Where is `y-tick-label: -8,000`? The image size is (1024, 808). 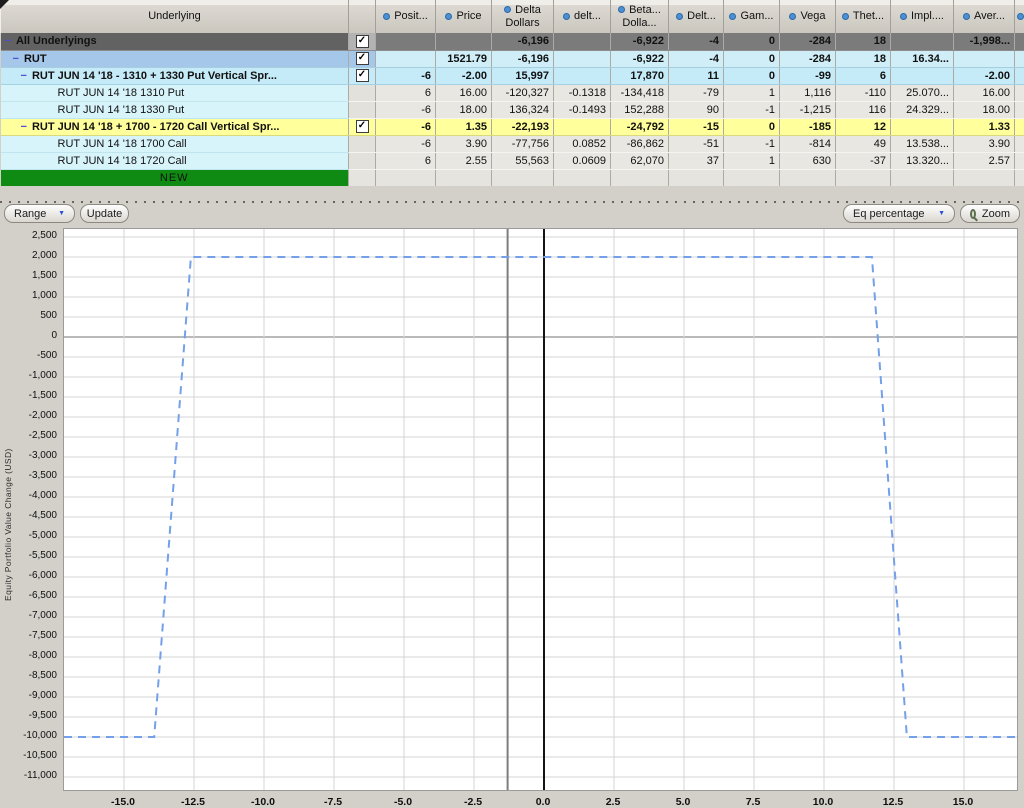
y-tick-label: -8,000 is located at coordinates (28, 655).